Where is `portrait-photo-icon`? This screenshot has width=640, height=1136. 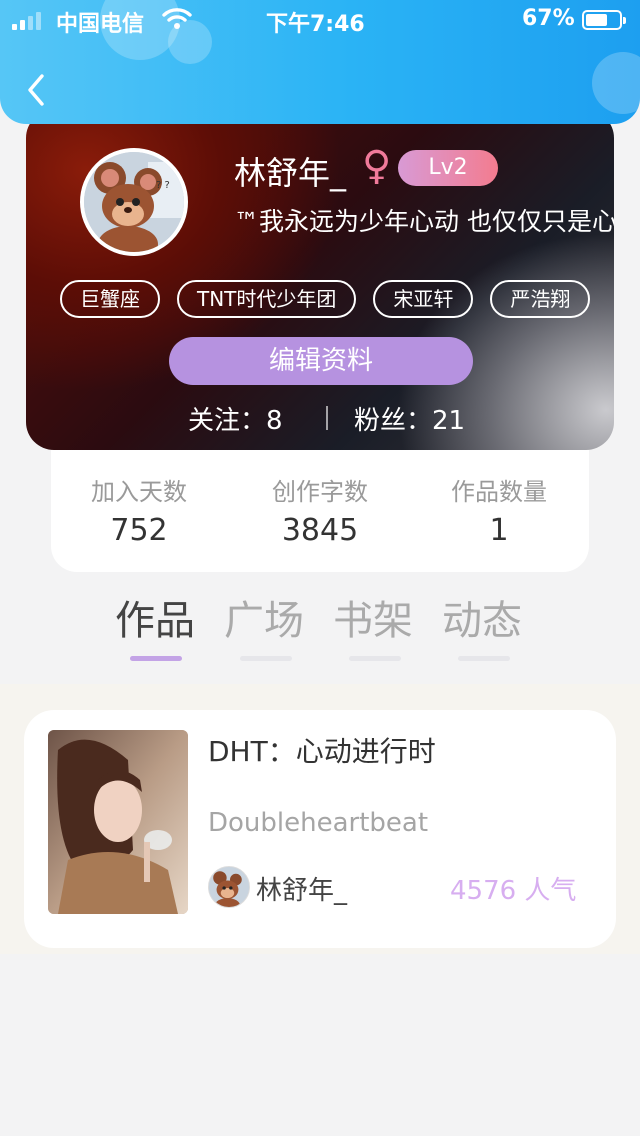
portrait-photo-icon is located at coordinates (118, 822).